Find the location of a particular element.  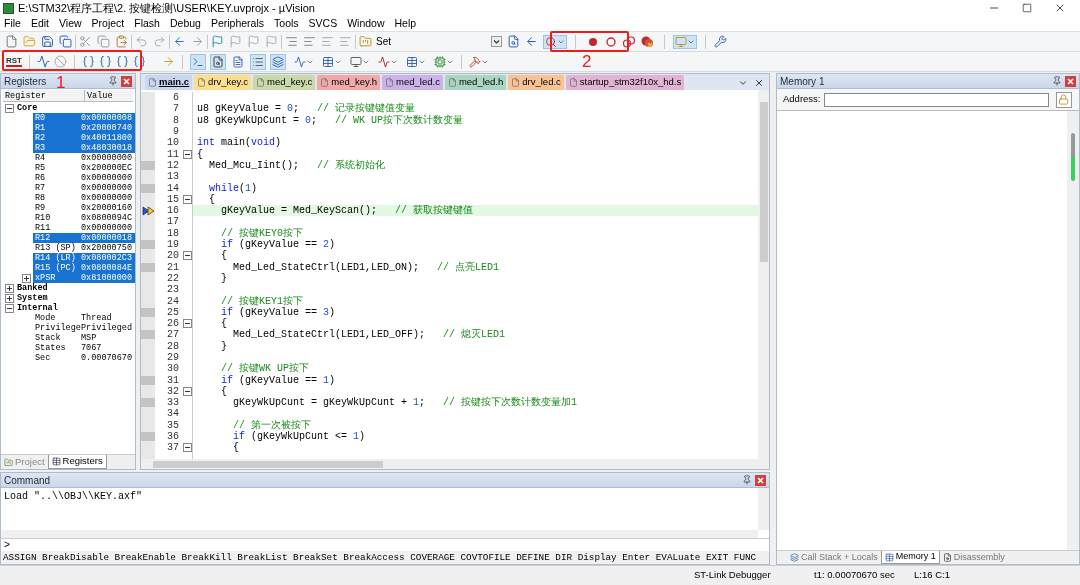

set-label: Set is located at coordinates (383, 41).